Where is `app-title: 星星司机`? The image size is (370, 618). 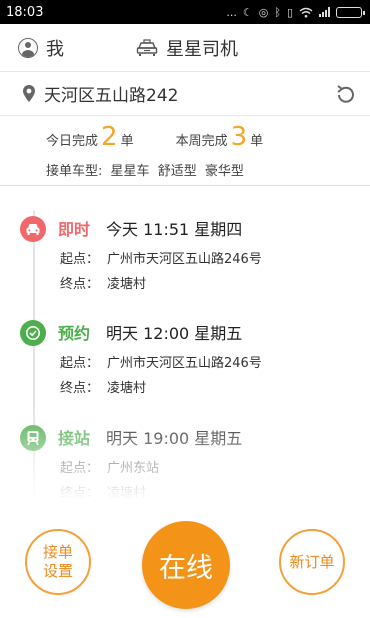 app-title: 星星司机 is located at coordinates (187, 48).